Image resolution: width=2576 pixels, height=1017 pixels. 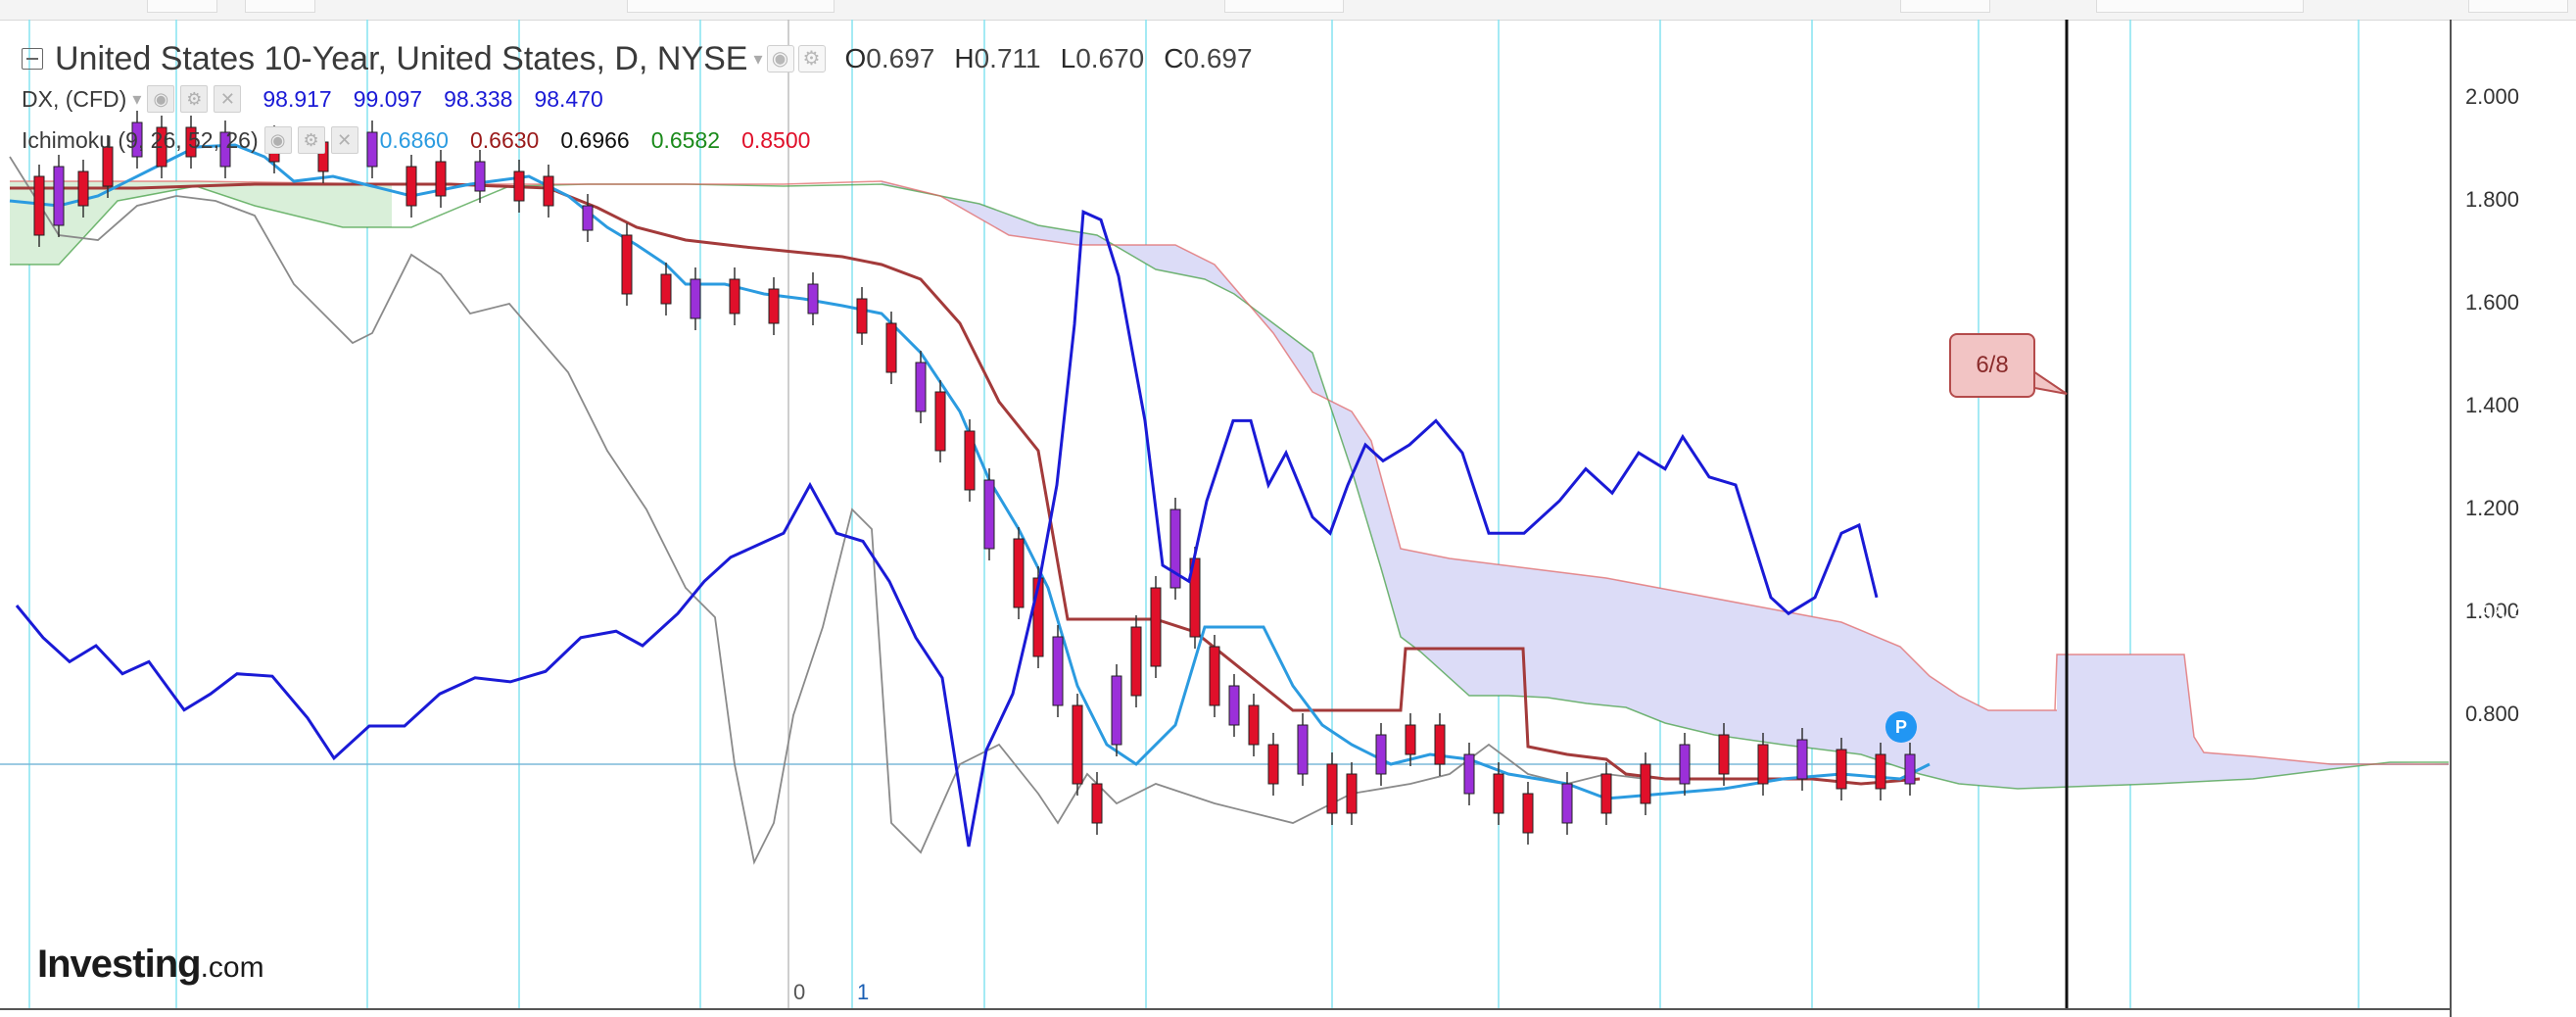 I want to click on ichimoku-label: Ichimoku (9, 26, 52, 26), so click(x=140, y=140).